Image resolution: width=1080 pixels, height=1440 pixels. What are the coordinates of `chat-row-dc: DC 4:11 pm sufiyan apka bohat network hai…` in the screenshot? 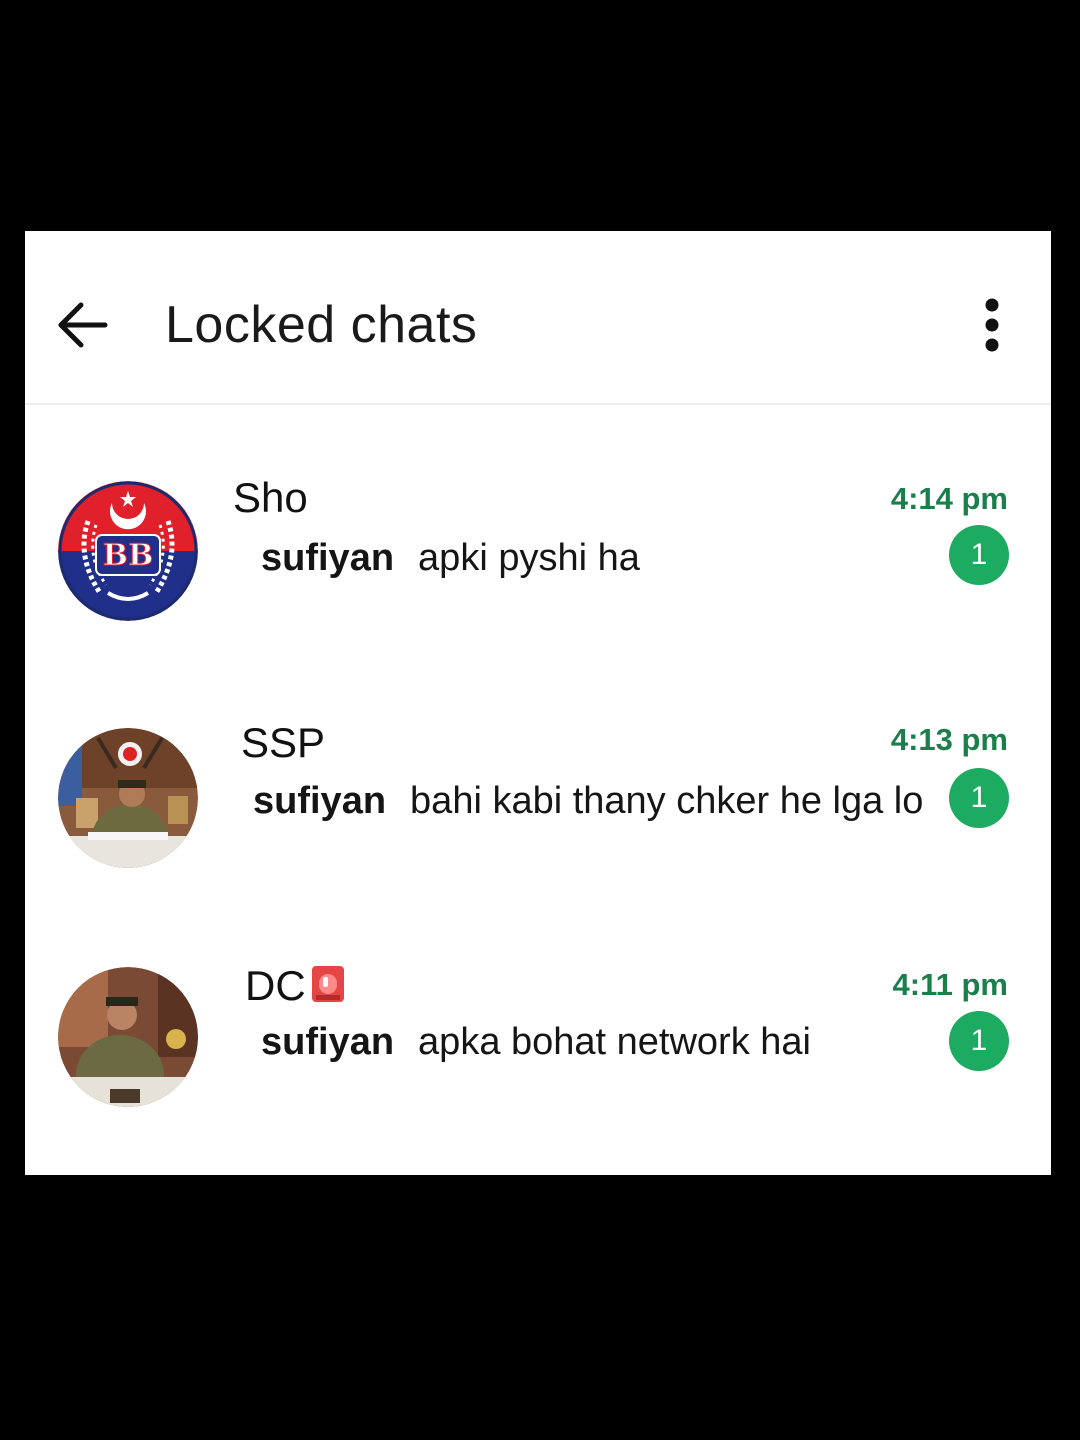 It's located at (538, 1044).